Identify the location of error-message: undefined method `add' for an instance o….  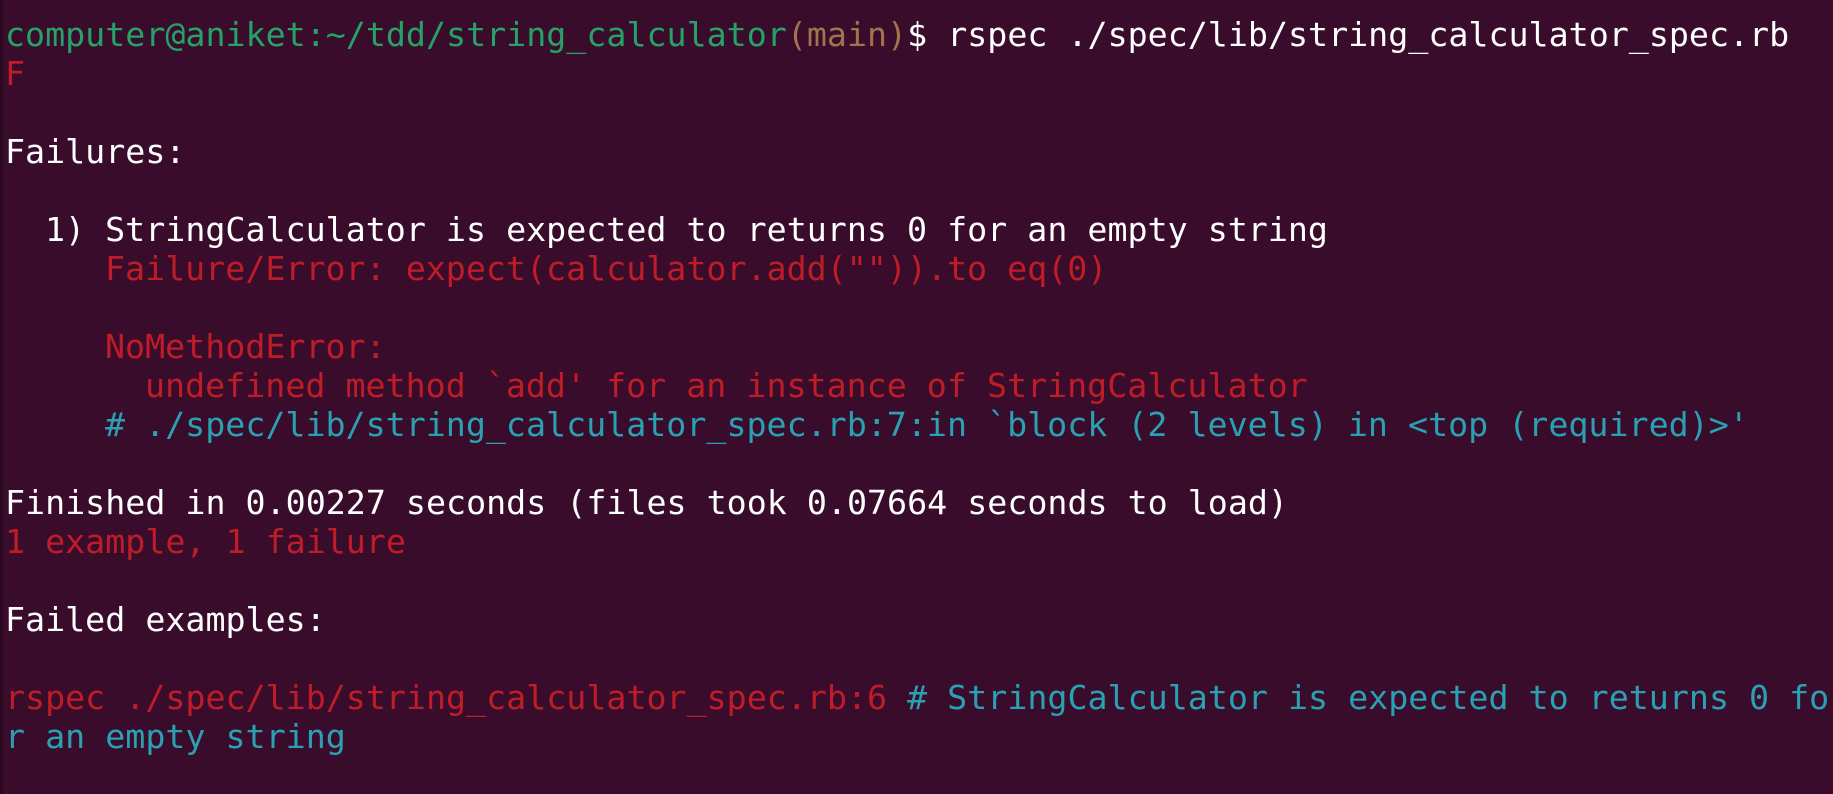
(726, 385).